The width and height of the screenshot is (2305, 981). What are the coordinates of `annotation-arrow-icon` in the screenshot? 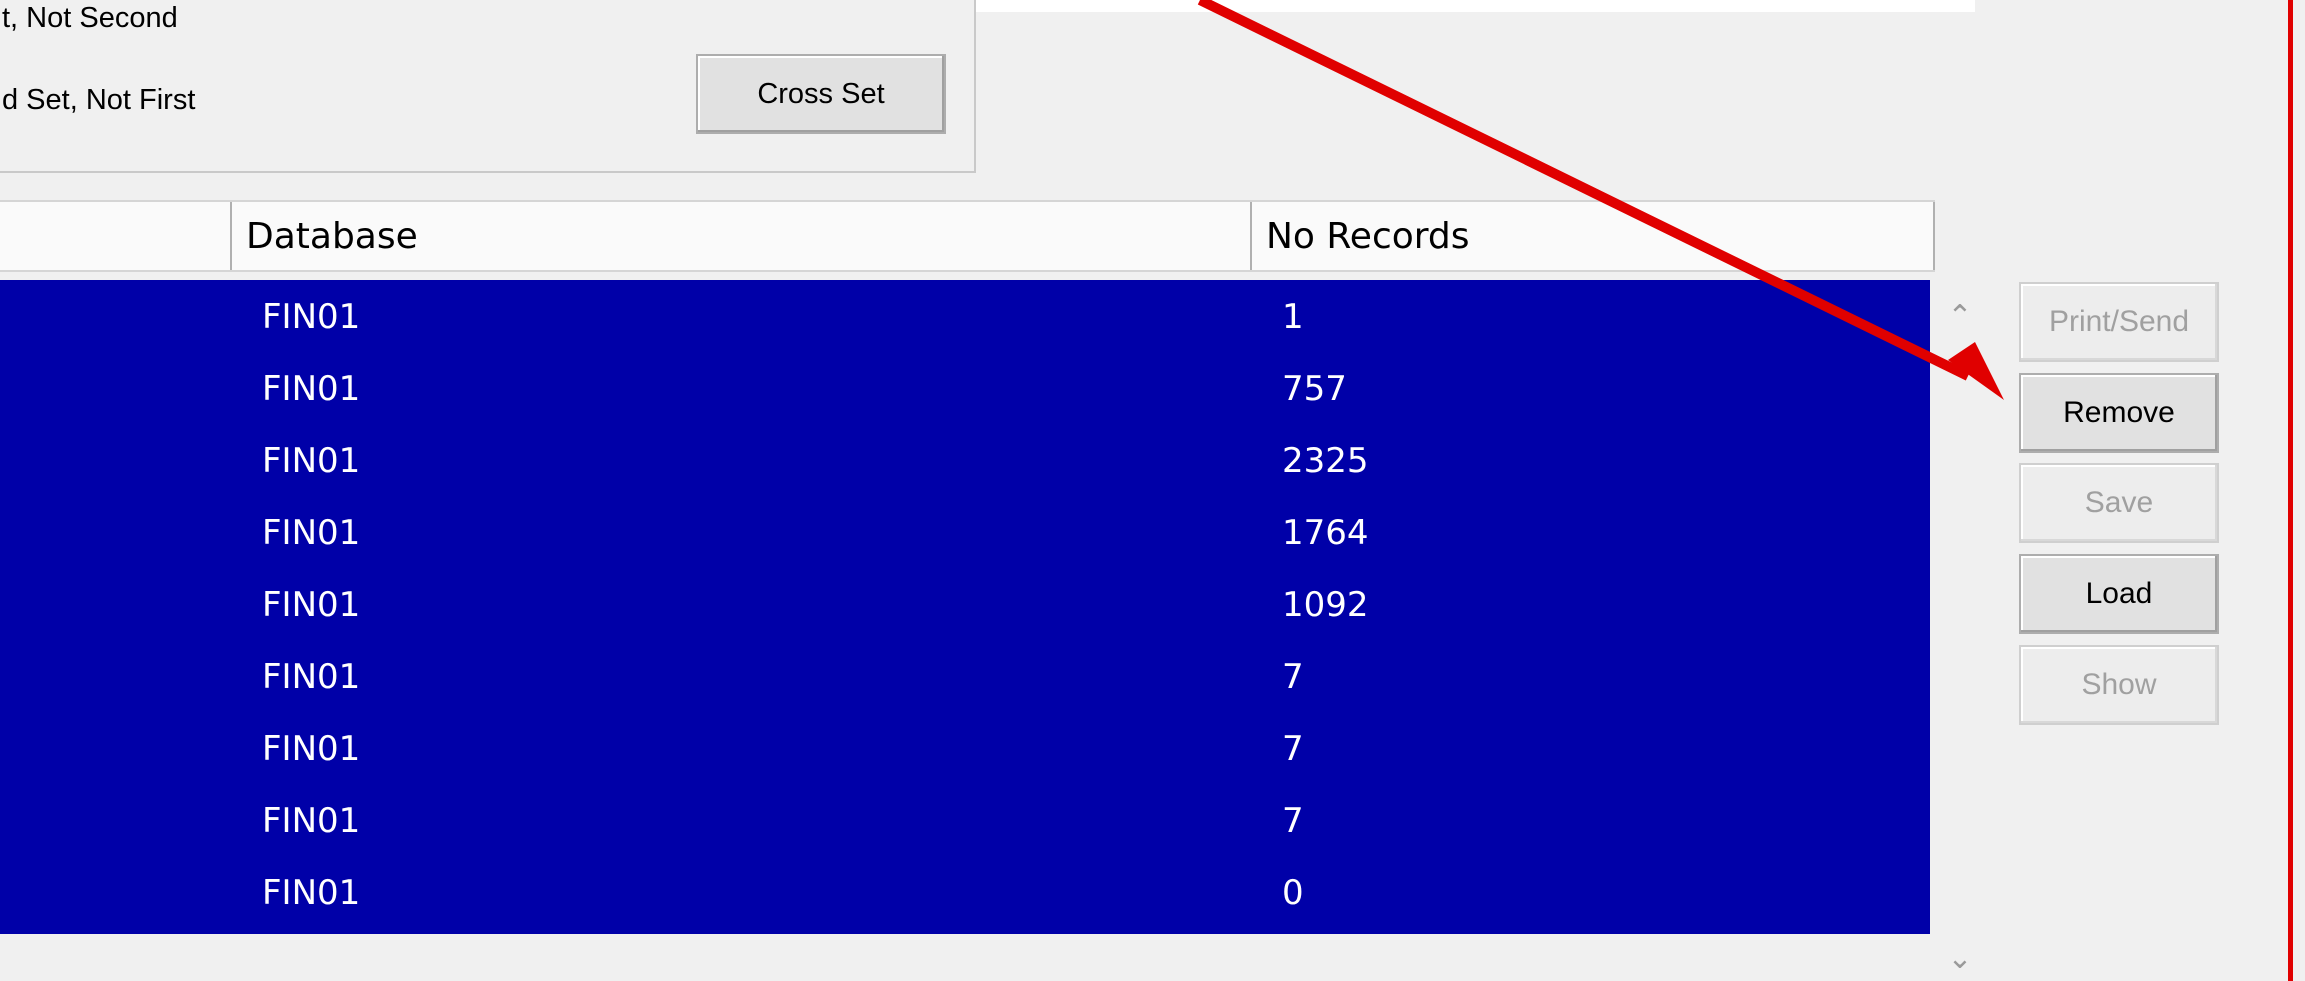 It's located at (1600, 200).